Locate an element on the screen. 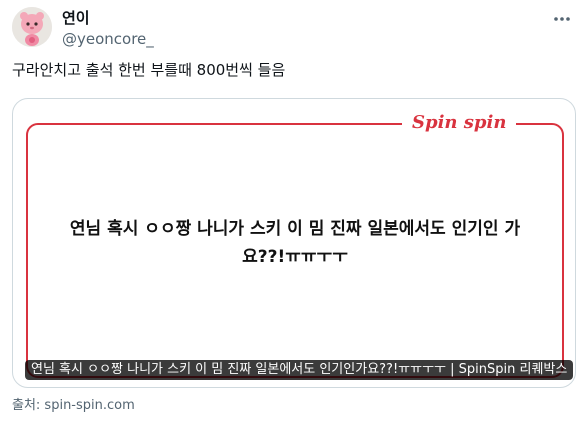 This screenshot has height=423, width=588. display-name: 연이 is located at coordinates (76, 18).